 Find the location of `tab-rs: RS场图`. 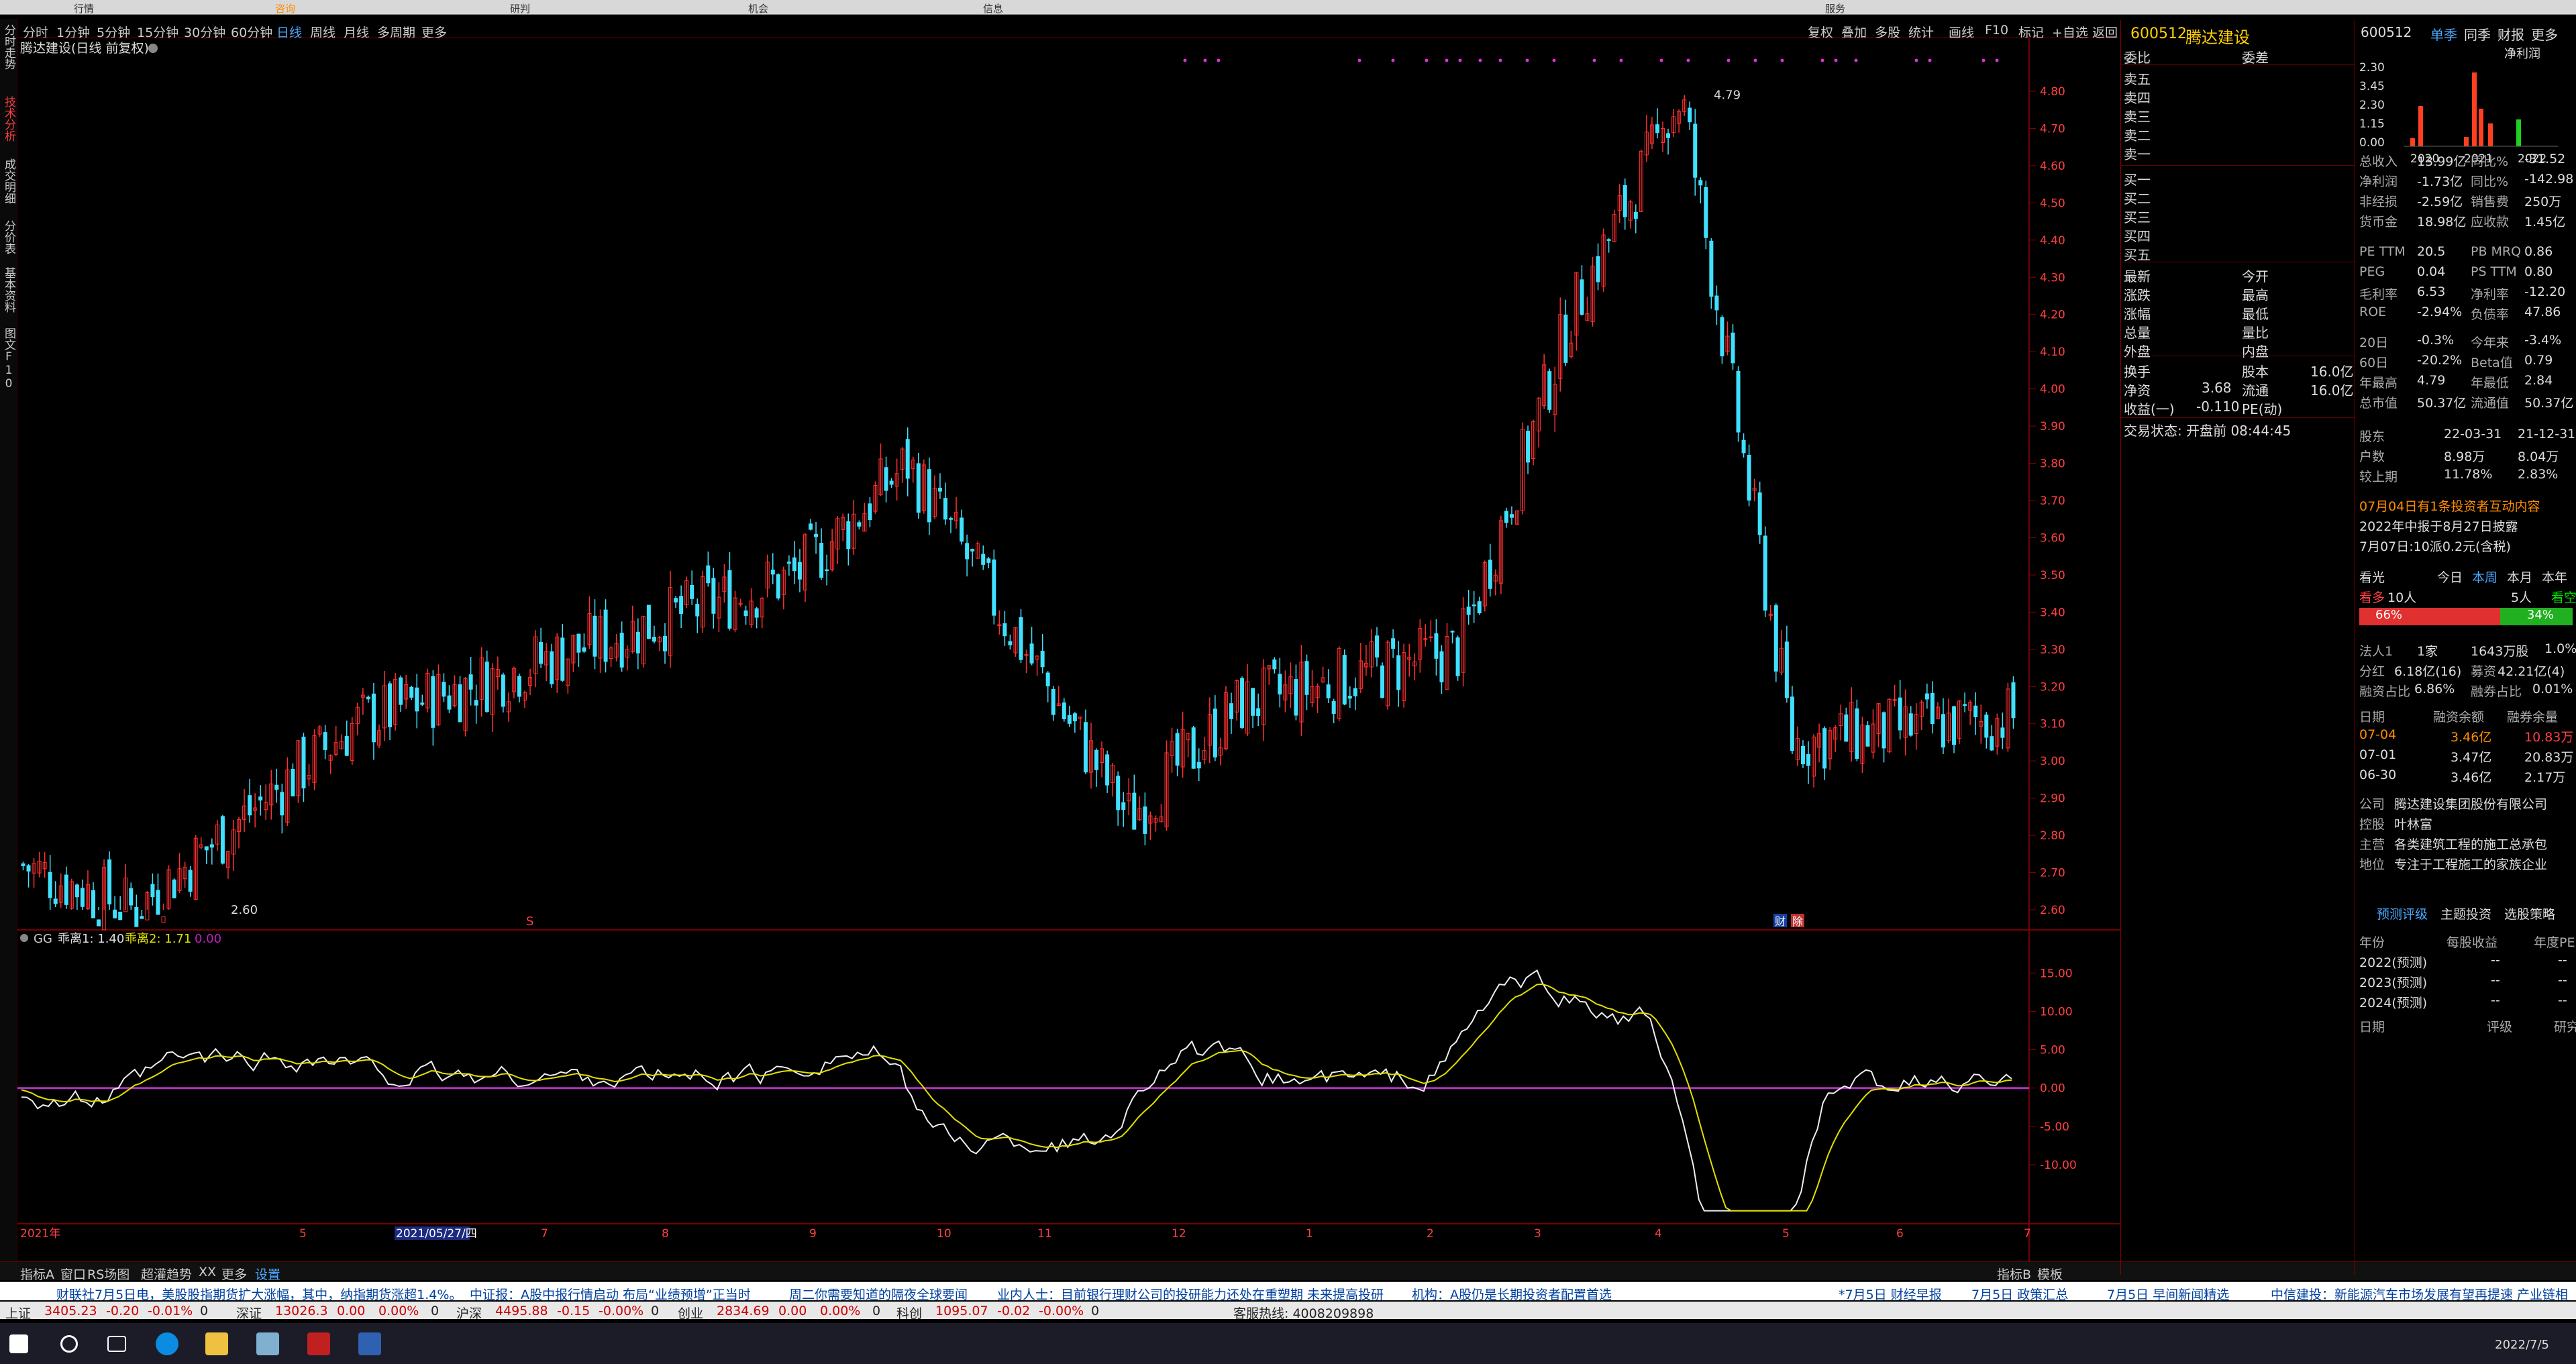

tab-rs: RS场图 is located at coordinates (108, 1274).